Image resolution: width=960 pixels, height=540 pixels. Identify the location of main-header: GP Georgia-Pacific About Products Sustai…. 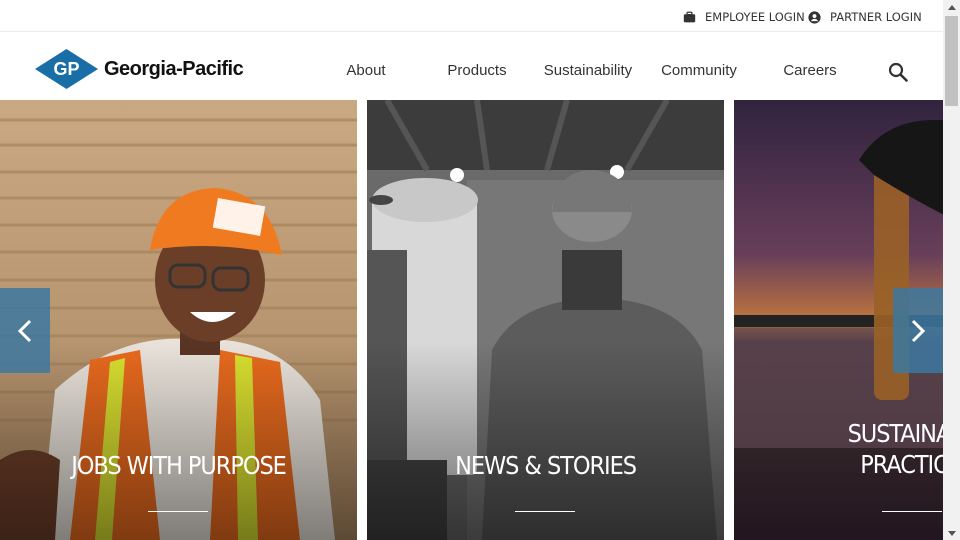
(471, 66).